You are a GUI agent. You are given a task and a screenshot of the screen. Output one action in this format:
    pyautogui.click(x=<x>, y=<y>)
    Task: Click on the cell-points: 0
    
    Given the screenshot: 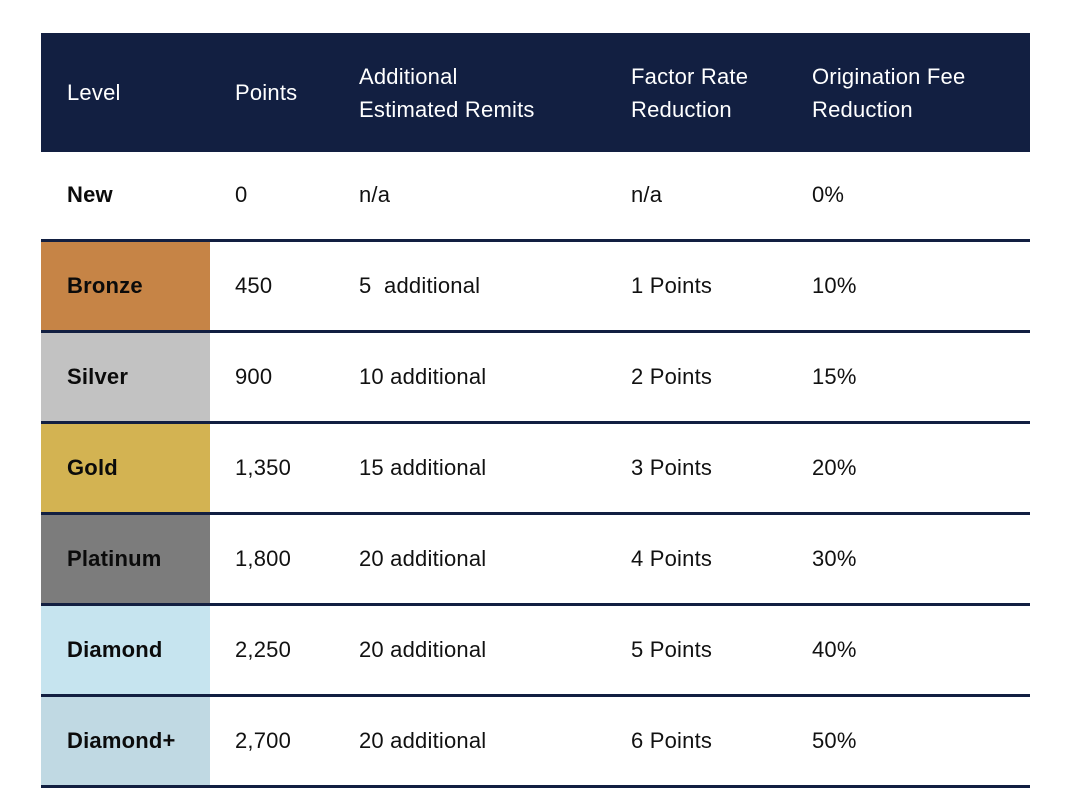 What is the action you would take?
    pyautogui.click(x=241, y=195)
    